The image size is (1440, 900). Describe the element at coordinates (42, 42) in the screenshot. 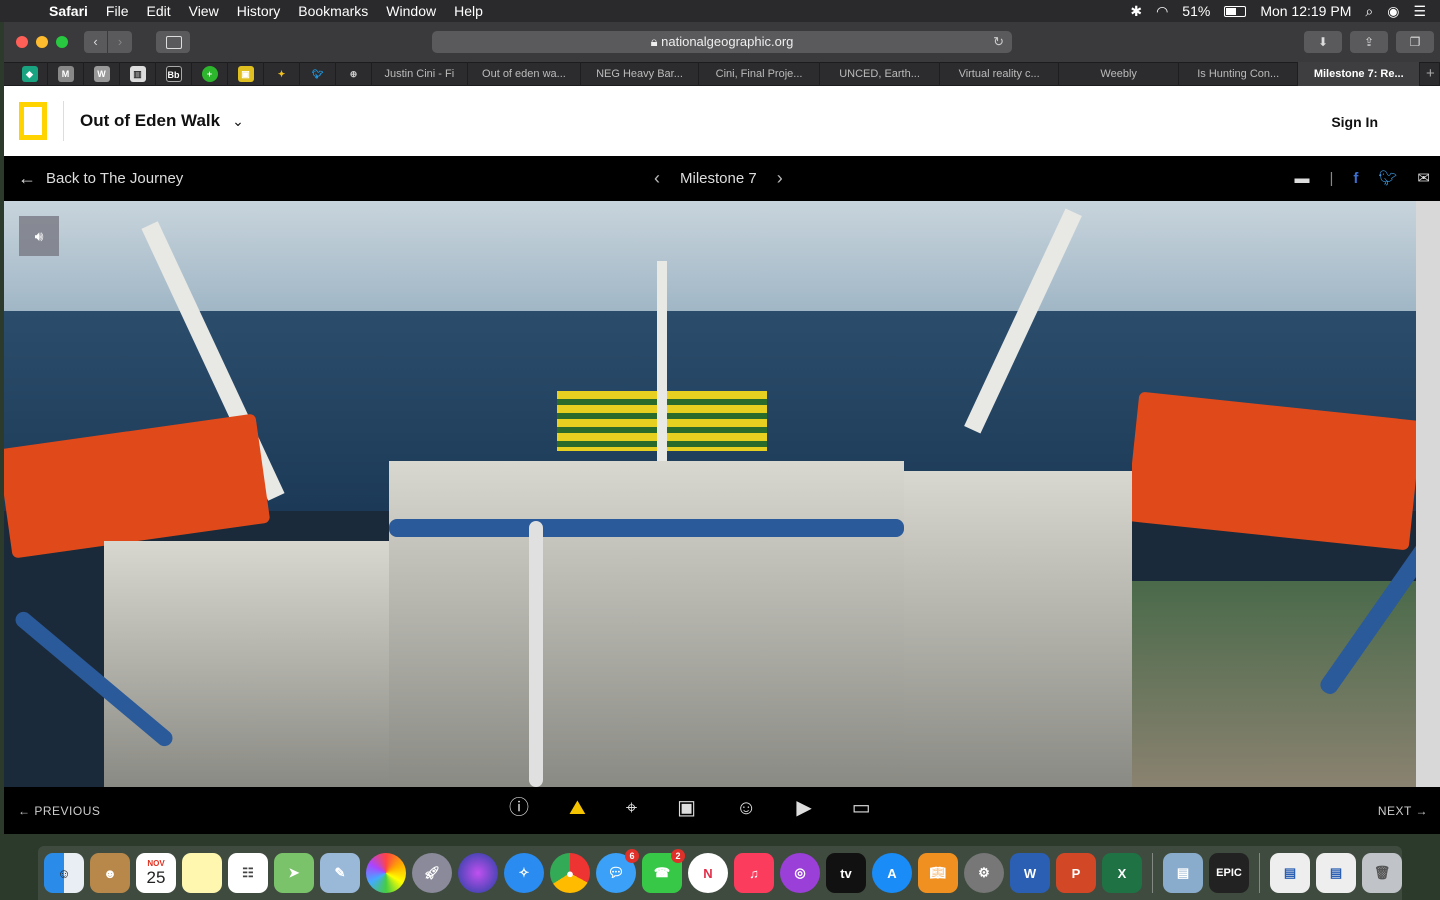

I see `minimize-window-button` at that location.